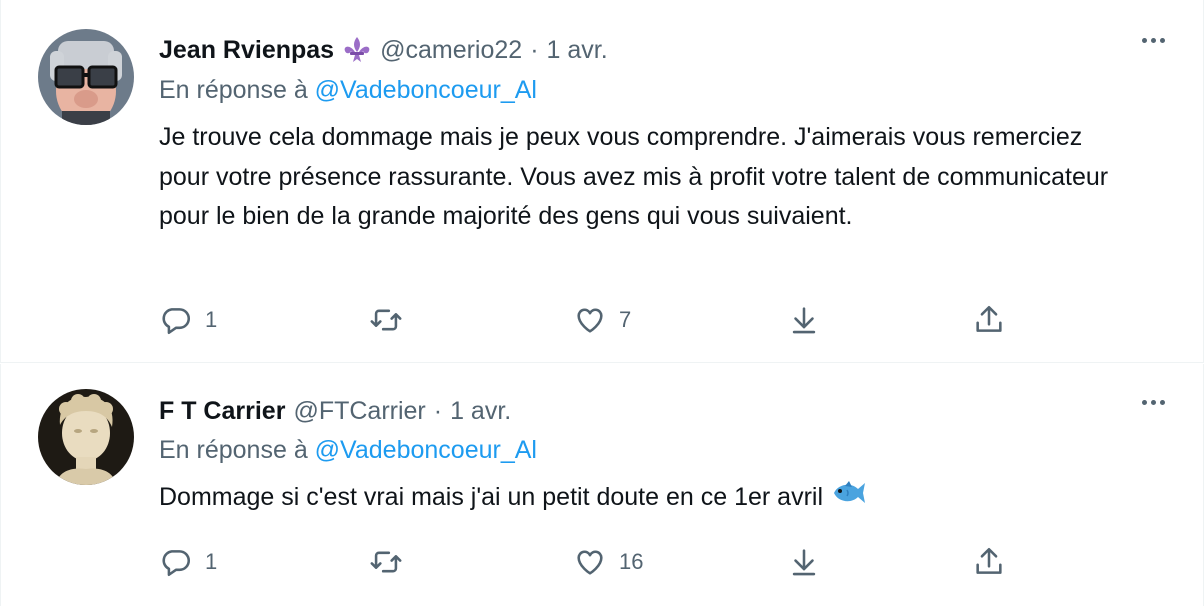 This screenshot has height=606, width=1204. I want to click on user-handle: @camerio22, so click(451, 50).